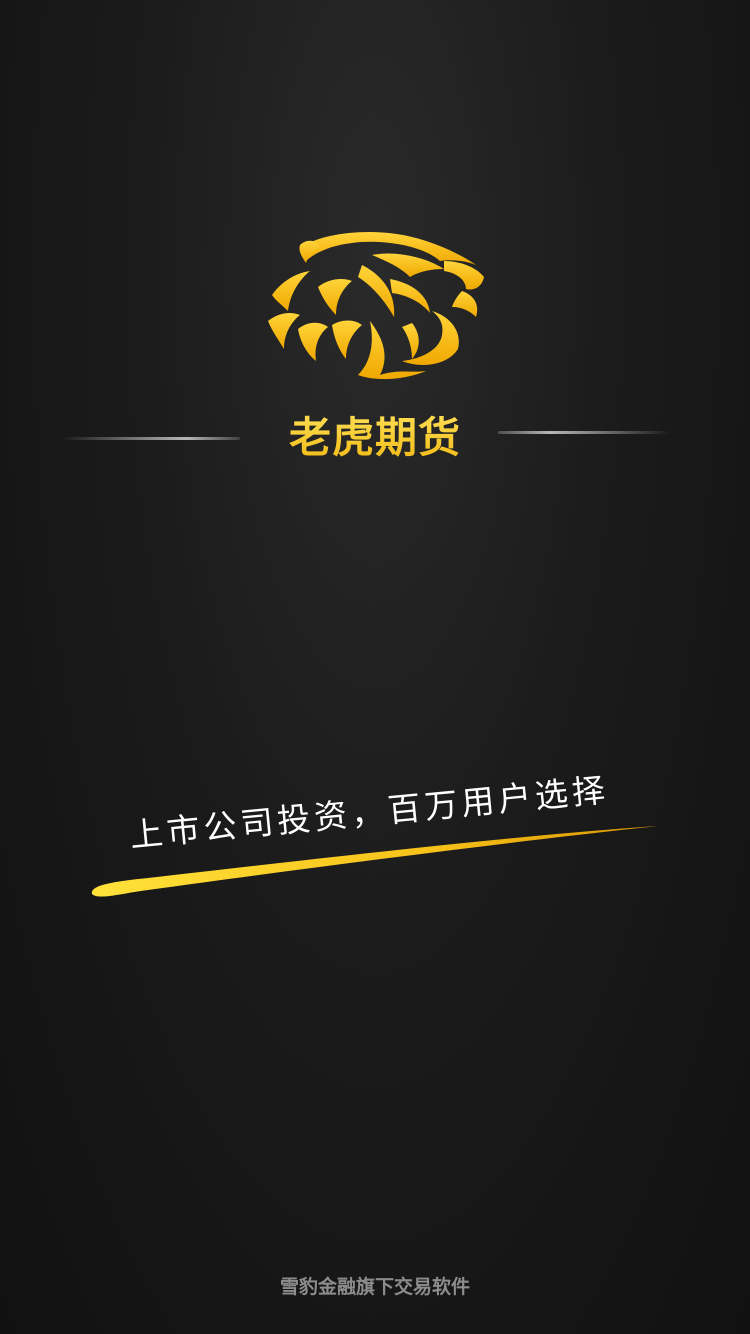 Image resolution: width=750 pixels, height=1334 pixels. Describe the element at coordinates (374, 1287) in the screenshot. I see `footer-company-text: 雪豹金融旗下交易软件` at that location.